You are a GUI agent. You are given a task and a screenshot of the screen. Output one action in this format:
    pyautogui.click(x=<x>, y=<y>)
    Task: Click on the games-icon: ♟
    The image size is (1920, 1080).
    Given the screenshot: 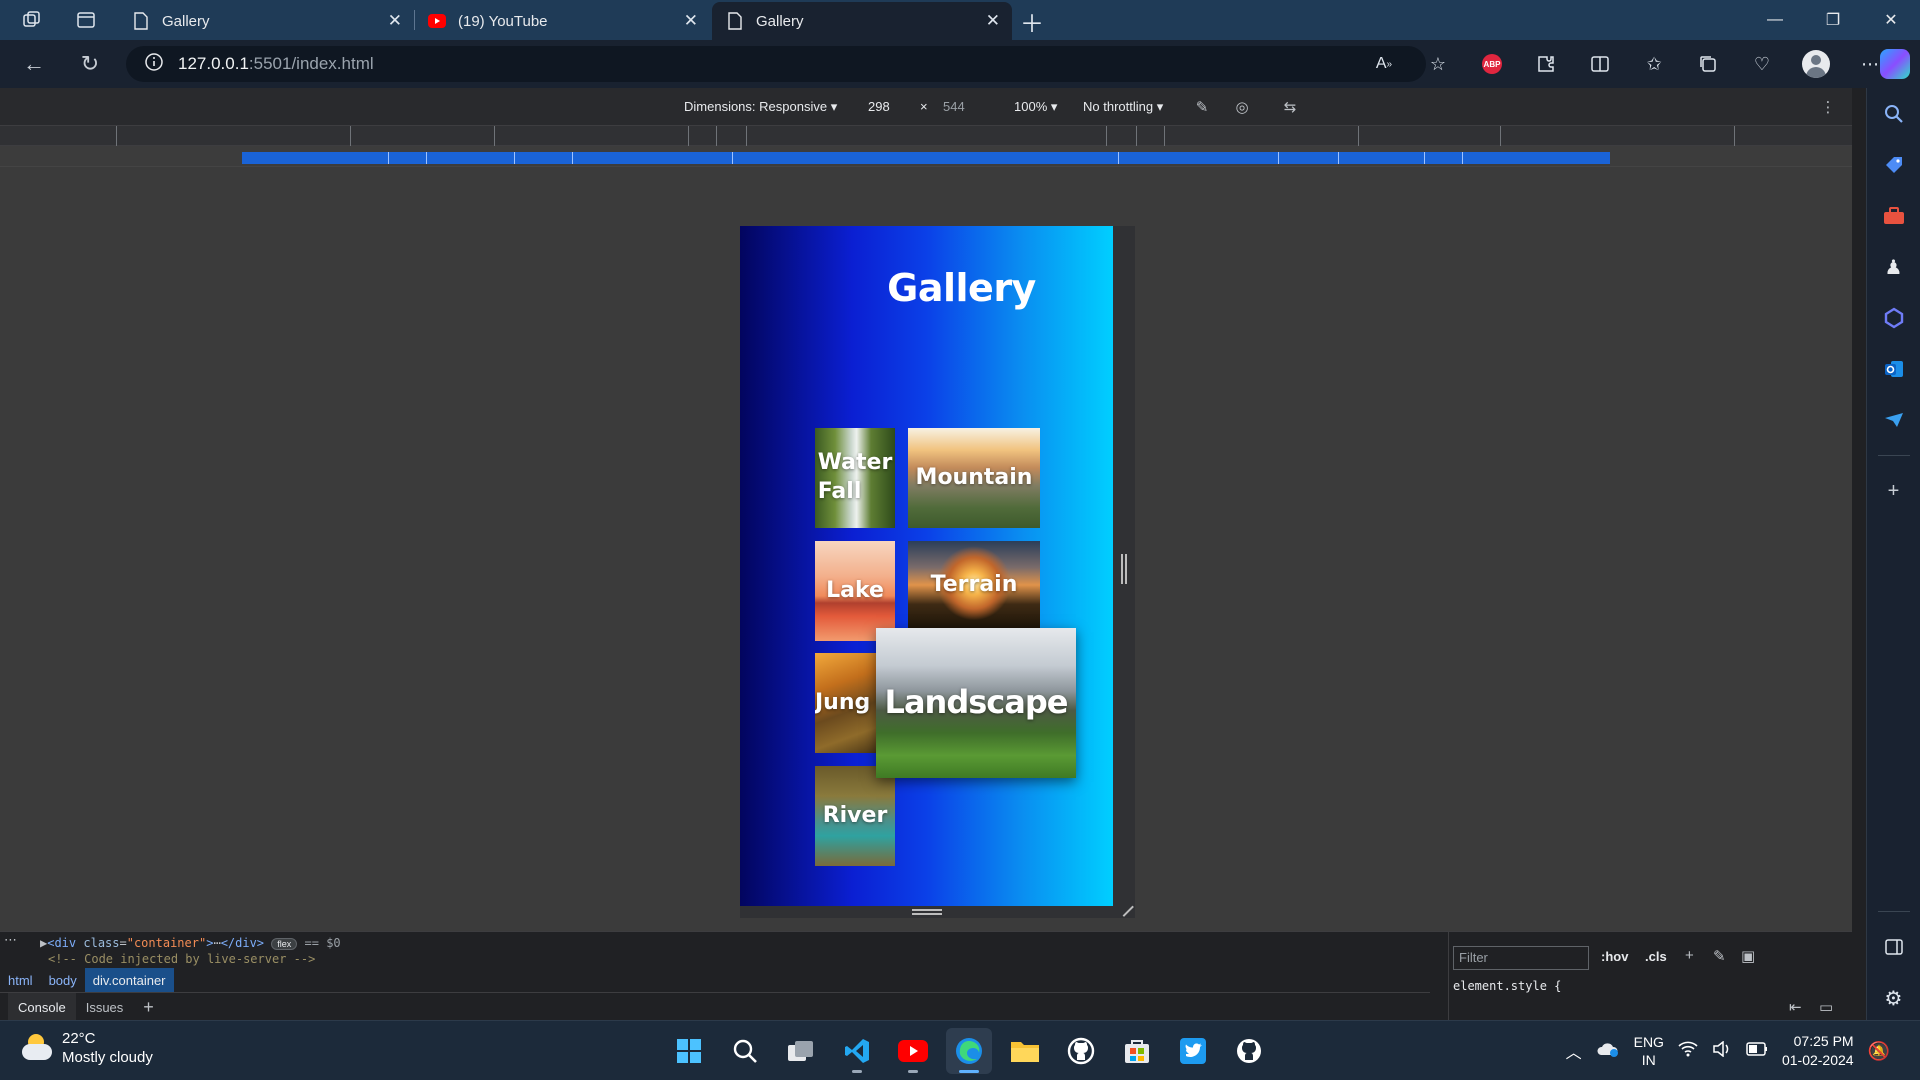 What is the action you would take?
    pyautogui.click(x=1894, y=267)
    